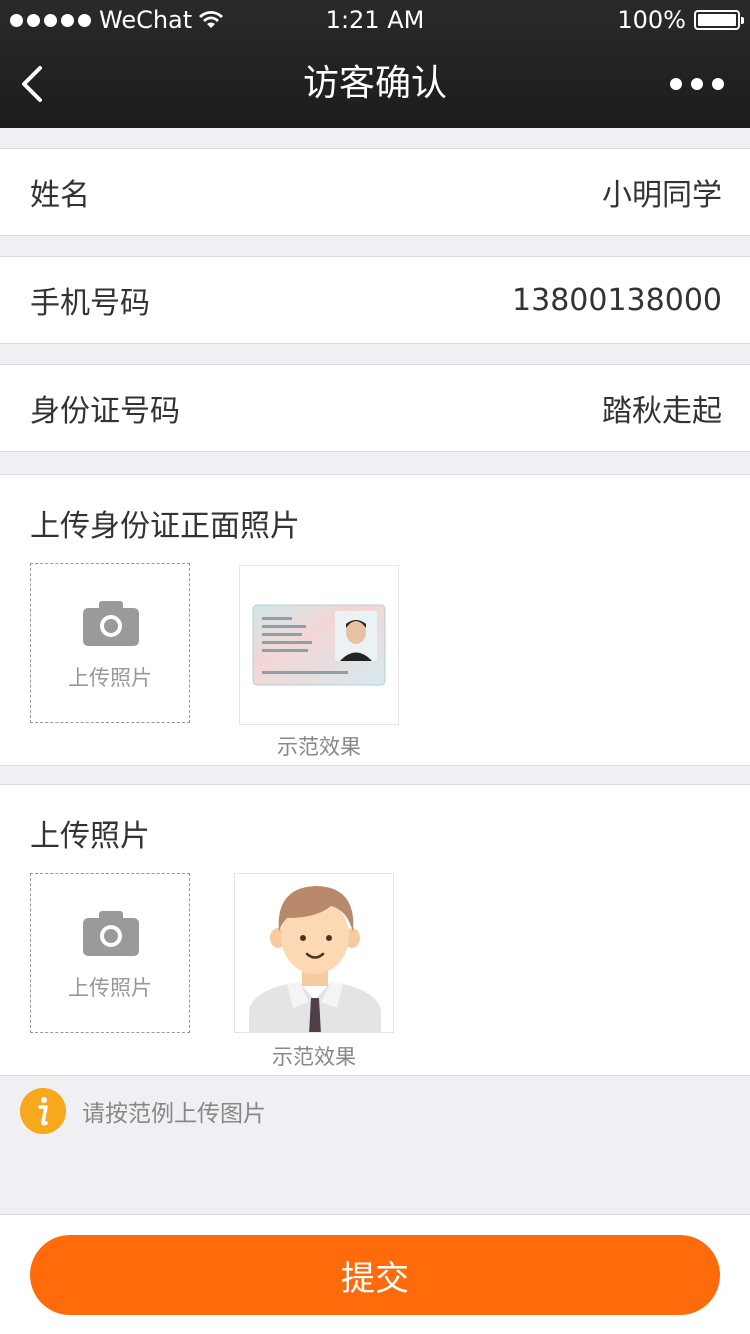 The height and width of the screenshot is (1334, 750). I want to click on field-label: 姓名, so click(60, 195).